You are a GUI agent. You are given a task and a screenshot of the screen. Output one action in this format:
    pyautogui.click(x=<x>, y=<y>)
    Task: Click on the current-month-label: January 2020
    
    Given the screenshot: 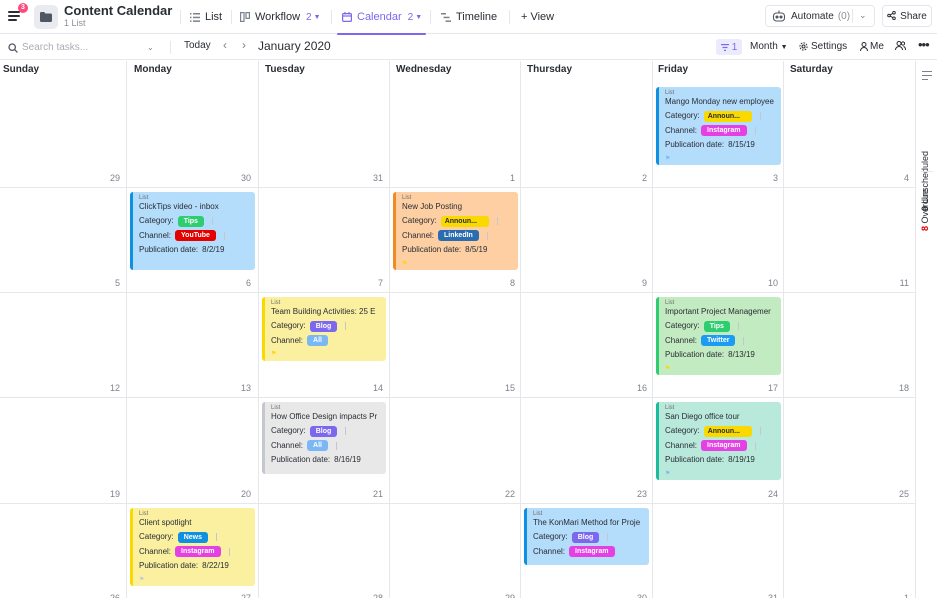 What is the action you would take?
    pyautogui.click(x=294, y=46)
    